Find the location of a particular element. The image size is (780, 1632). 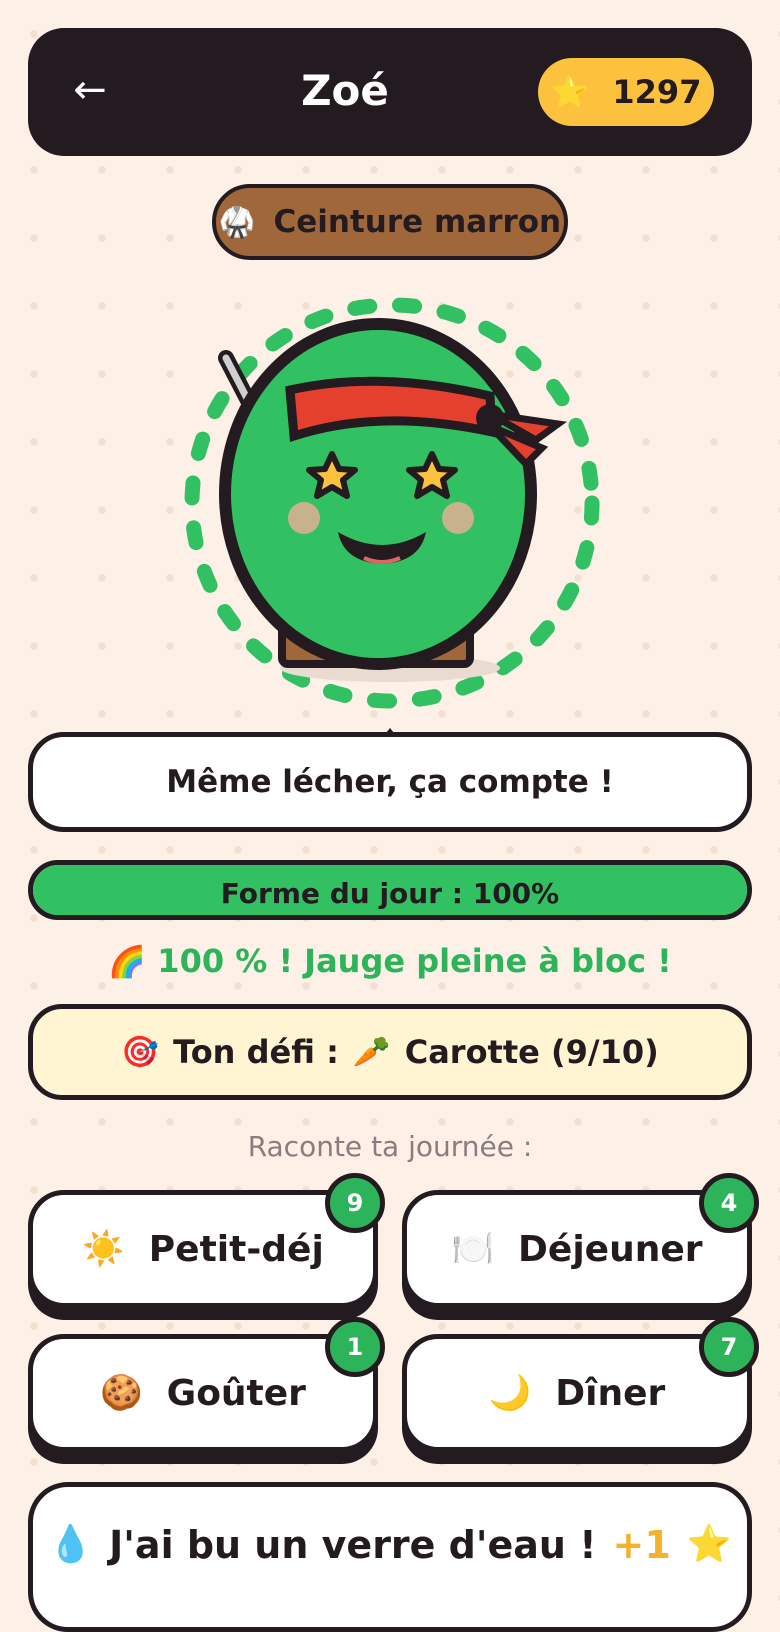

moon-icon: 🌙 is located at coordinates (510, 1393).